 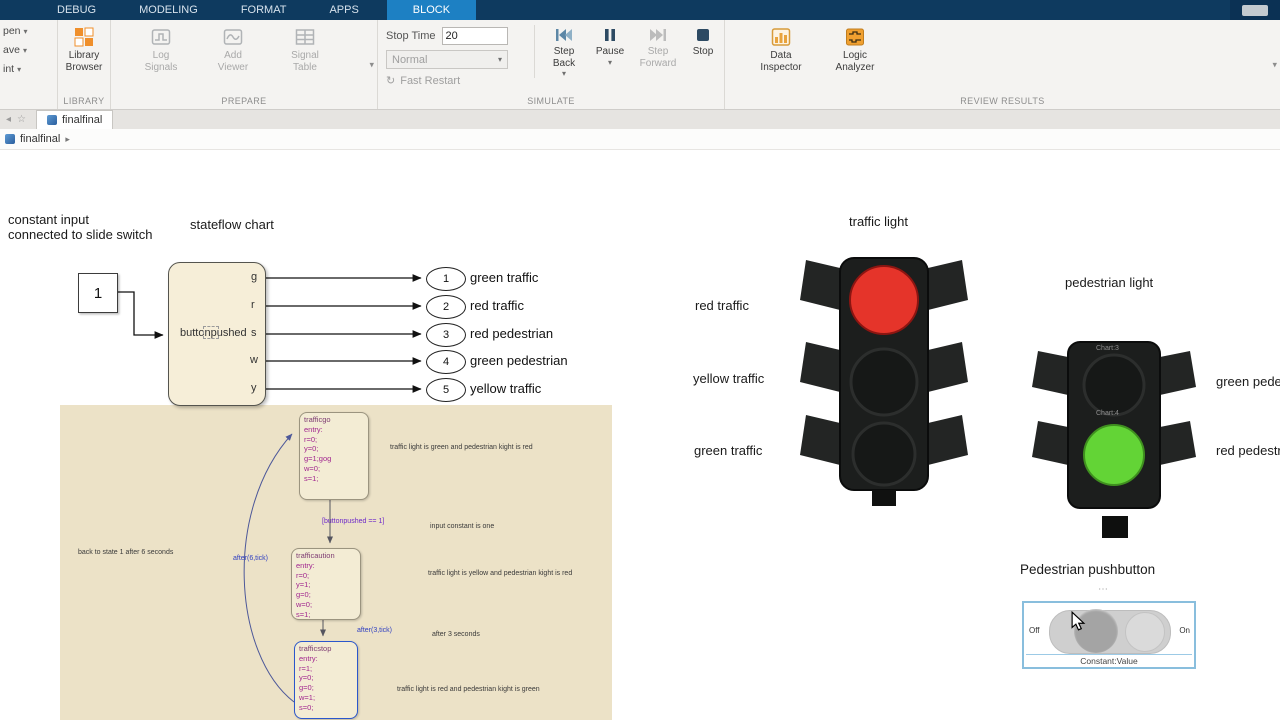 What do you see at coordinates (250, 558) in the screenshot?
I see `transition-after6-label: after(6,tick)` at bounding box center [250, 558].